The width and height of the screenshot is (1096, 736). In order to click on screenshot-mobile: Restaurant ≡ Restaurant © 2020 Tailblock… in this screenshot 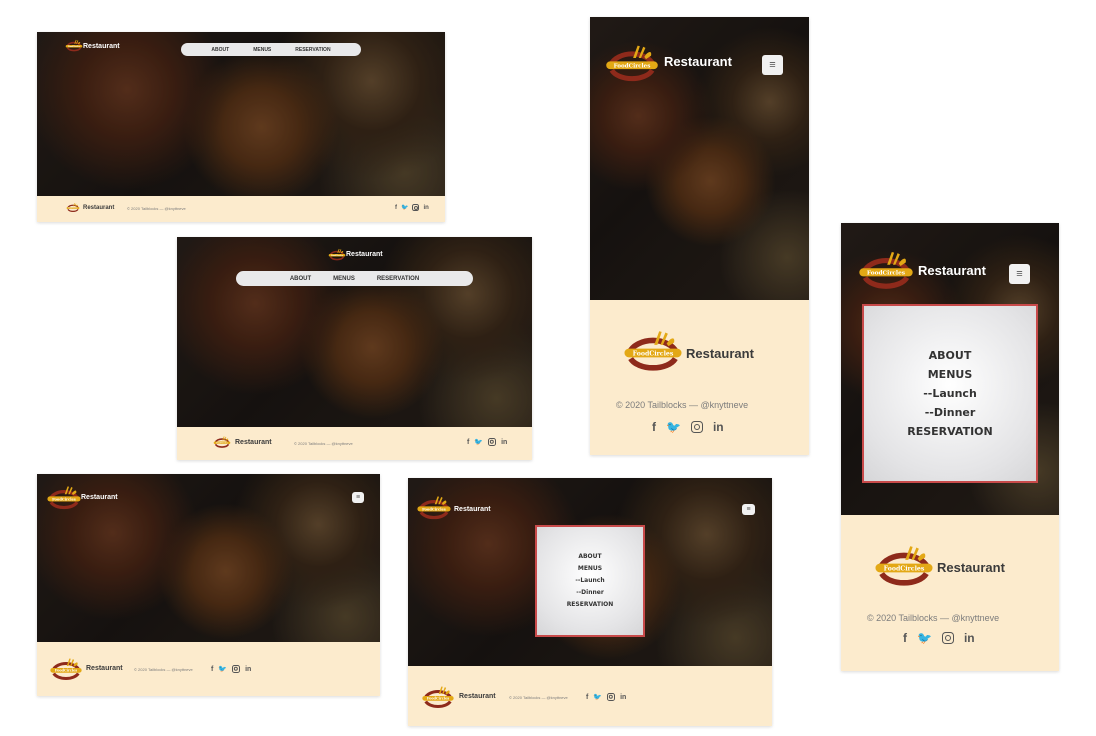, I will do `click(699, 236)`.